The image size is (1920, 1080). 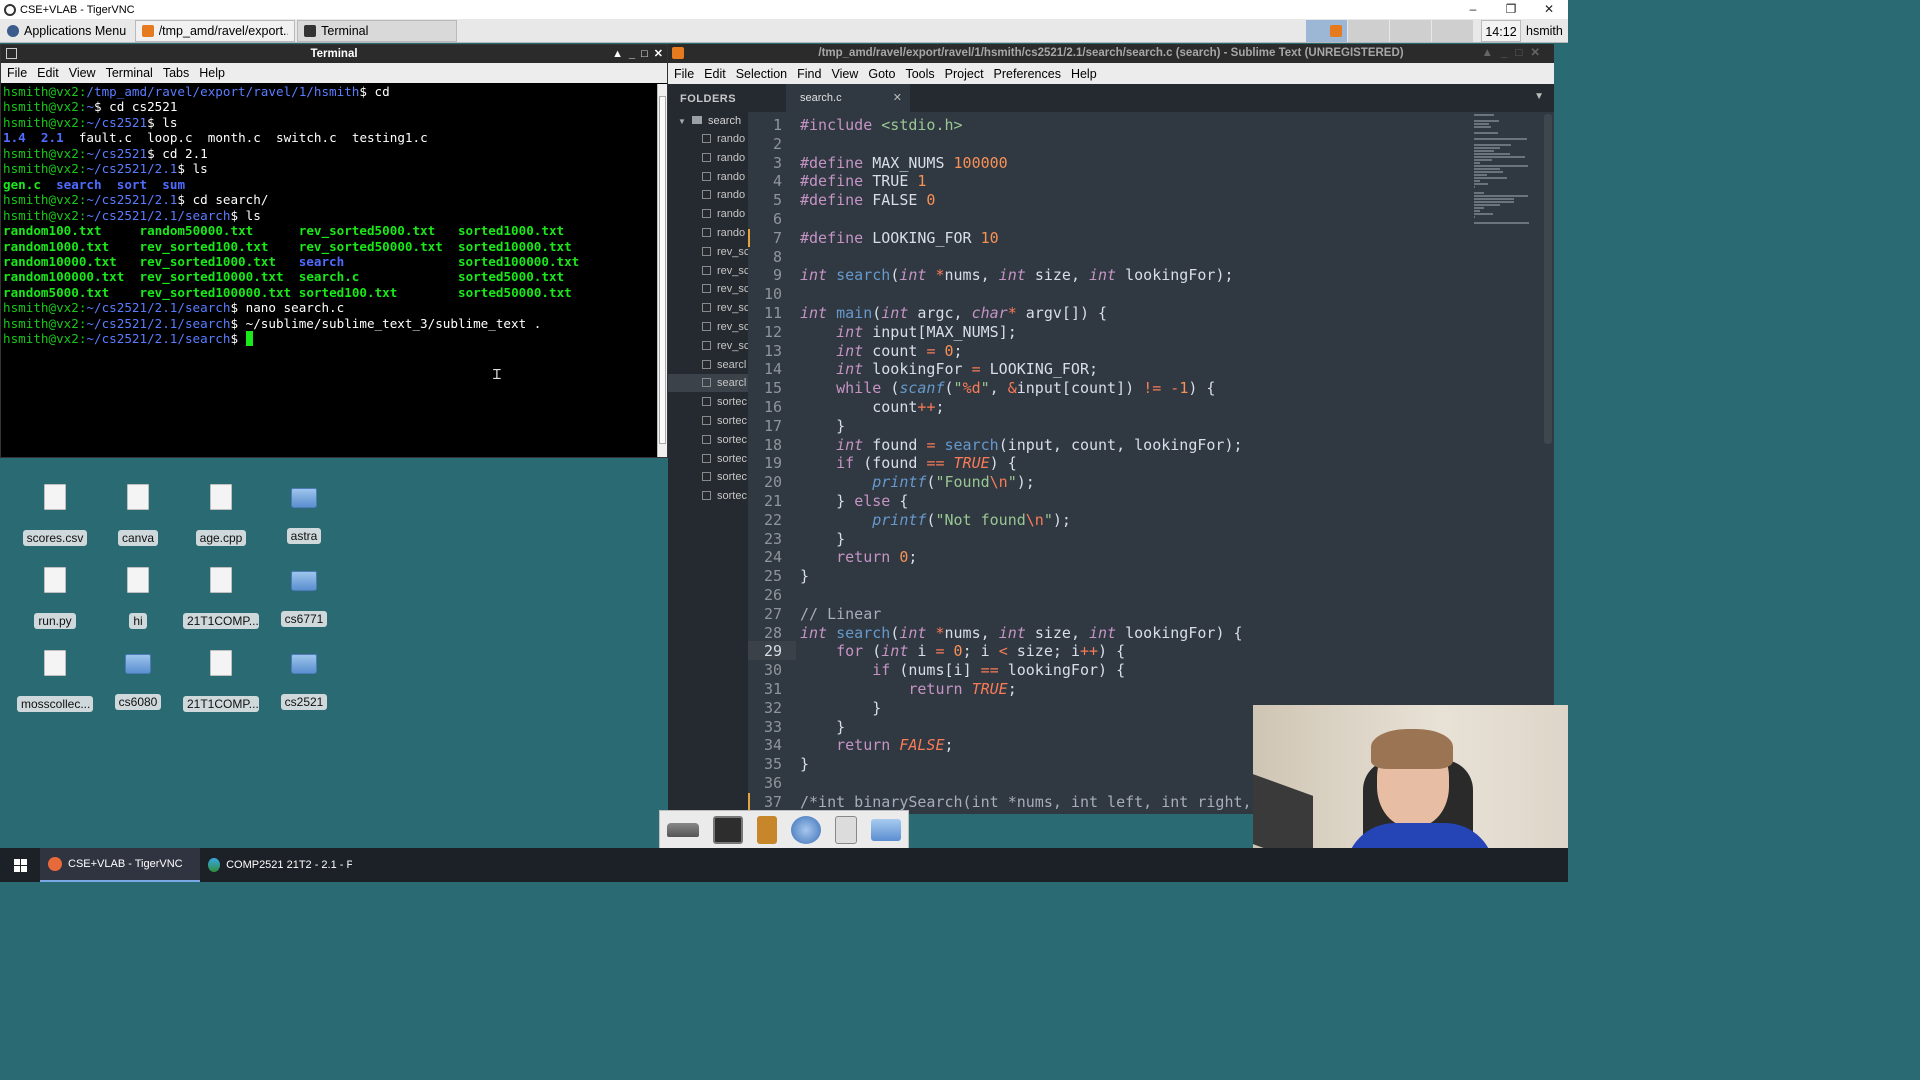 What do you see at coordinates (1511, 9) in the screenshot?
I see `vnc-restore-button: ❐` at bounding box center [1511, 9].